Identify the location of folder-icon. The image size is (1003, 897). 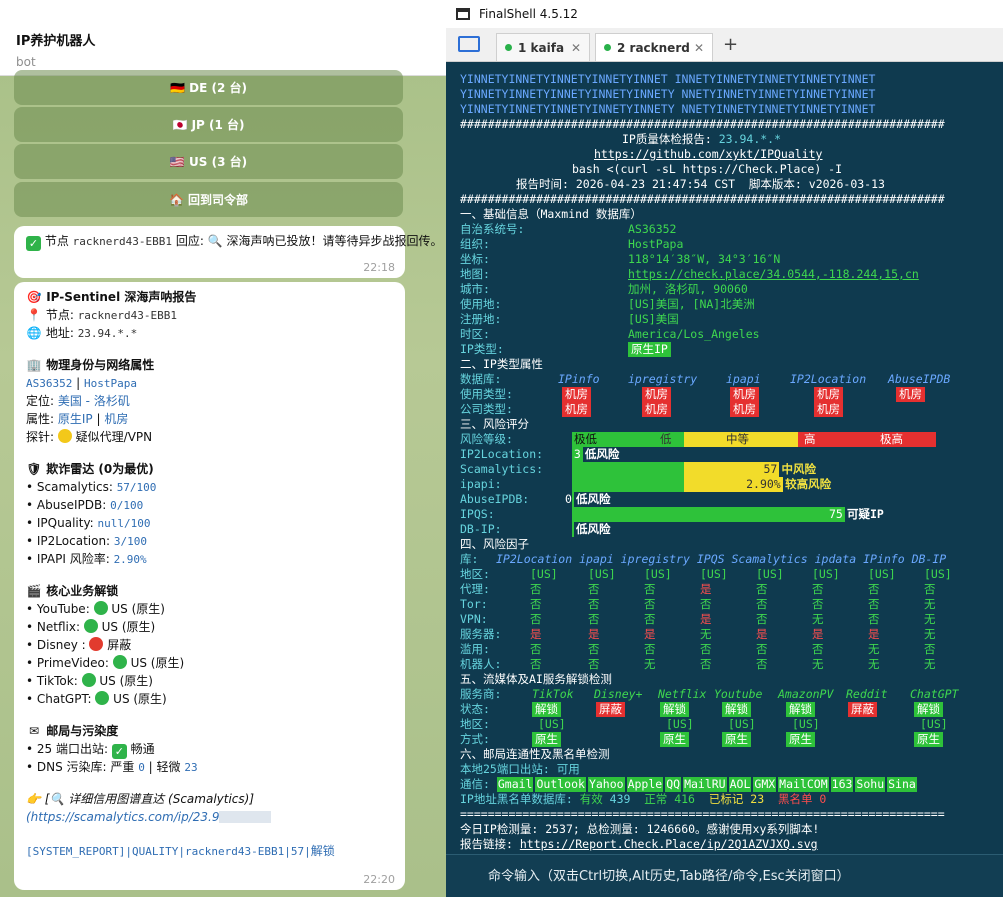
(469, 44).